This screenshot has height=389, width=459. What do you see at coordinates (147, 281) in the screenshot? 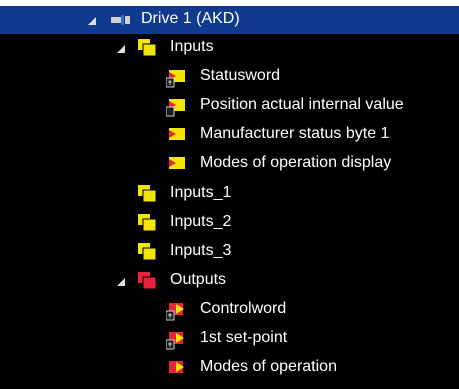
I see `output-folder-icon` at bounding box center [147, 281].